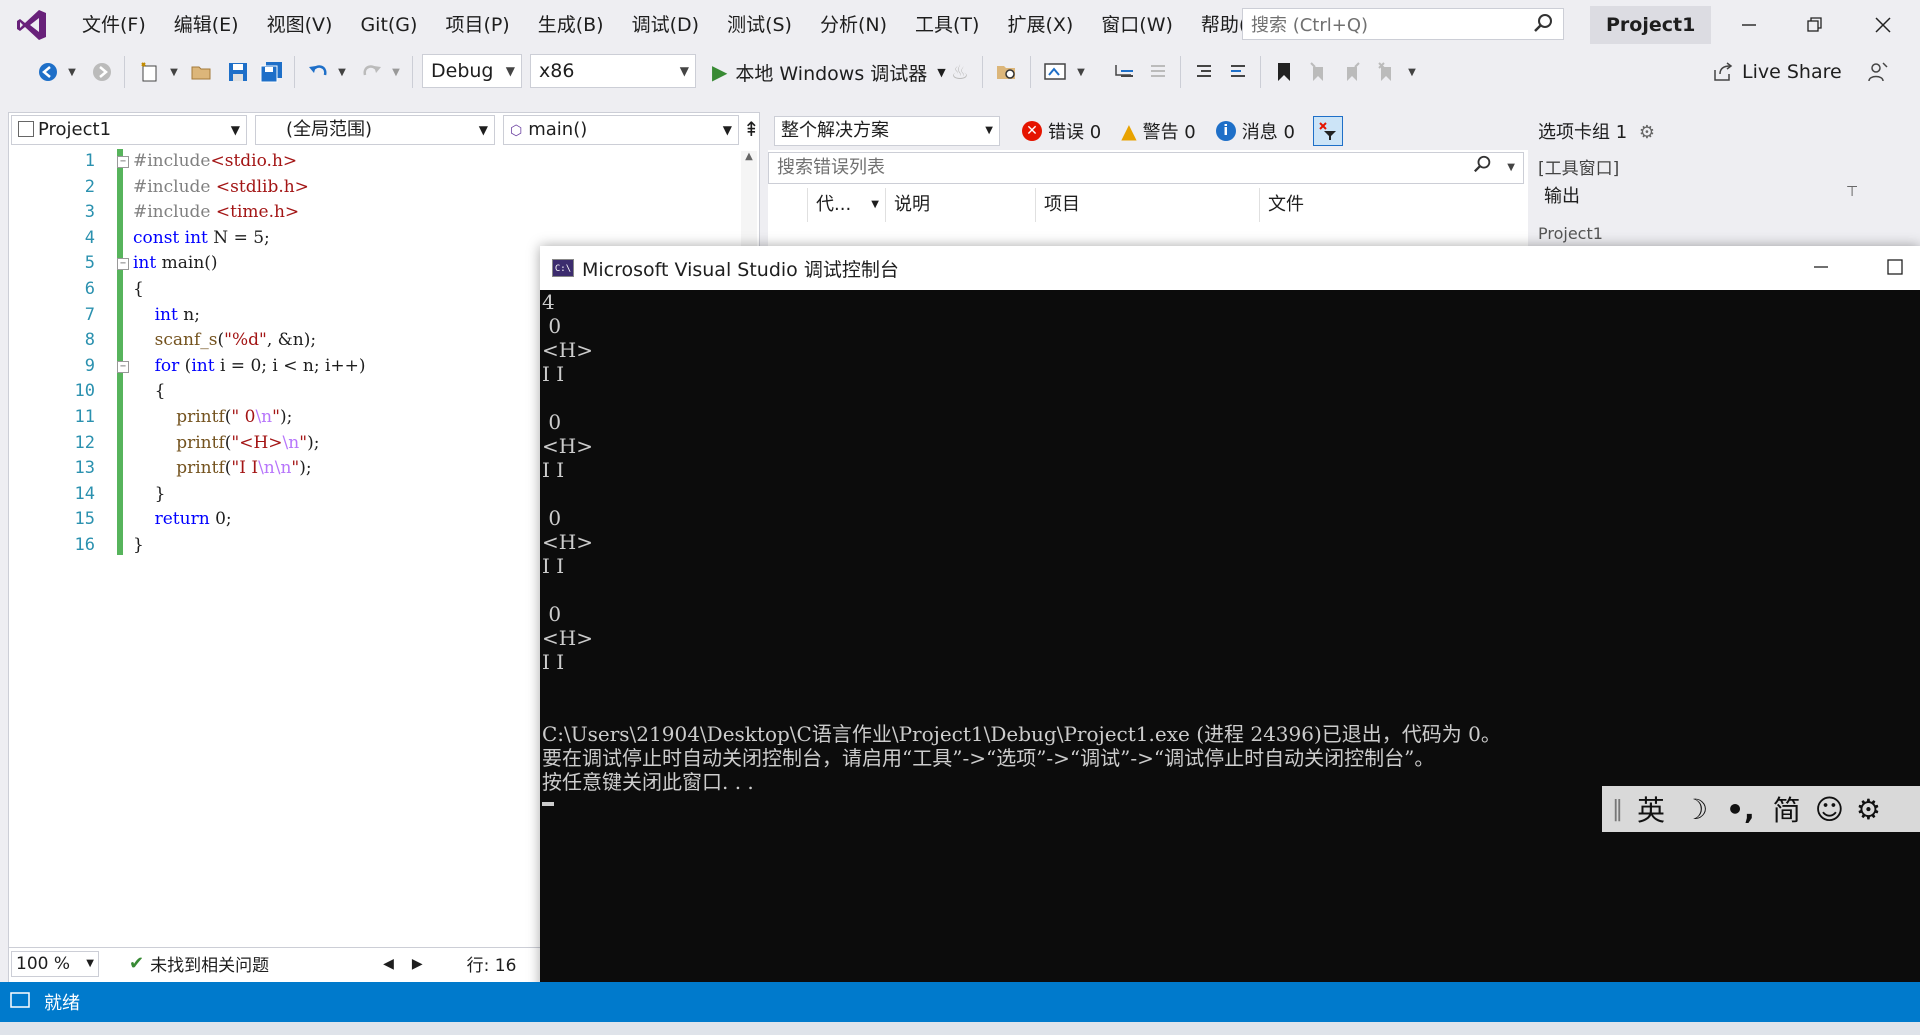 The height and width of the screenshot is (1035, 1920). I want to click on project-combo: Project1 ▼, so click(129, 130).